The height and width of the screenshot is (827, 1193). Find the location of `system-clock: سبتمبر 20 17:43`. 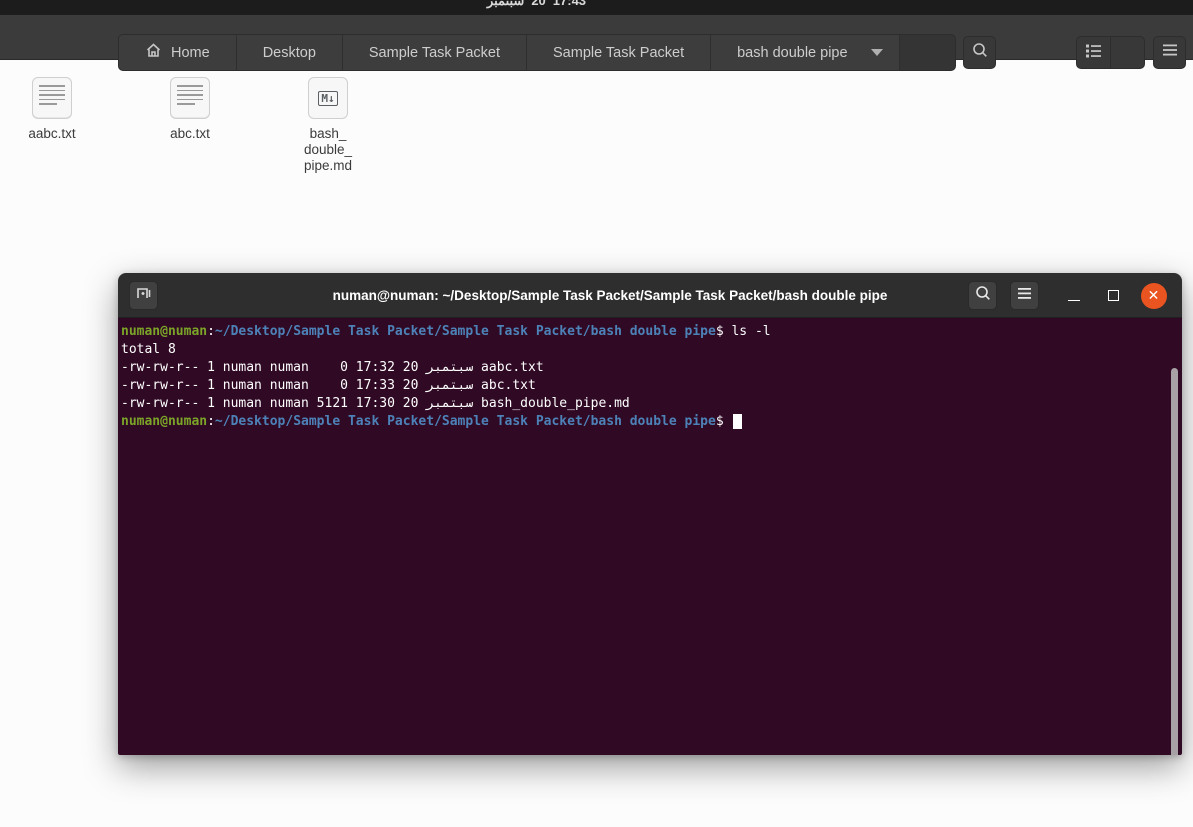

system-clock: سبتمبر 20 17:43 is located at coordinates (536, 4).